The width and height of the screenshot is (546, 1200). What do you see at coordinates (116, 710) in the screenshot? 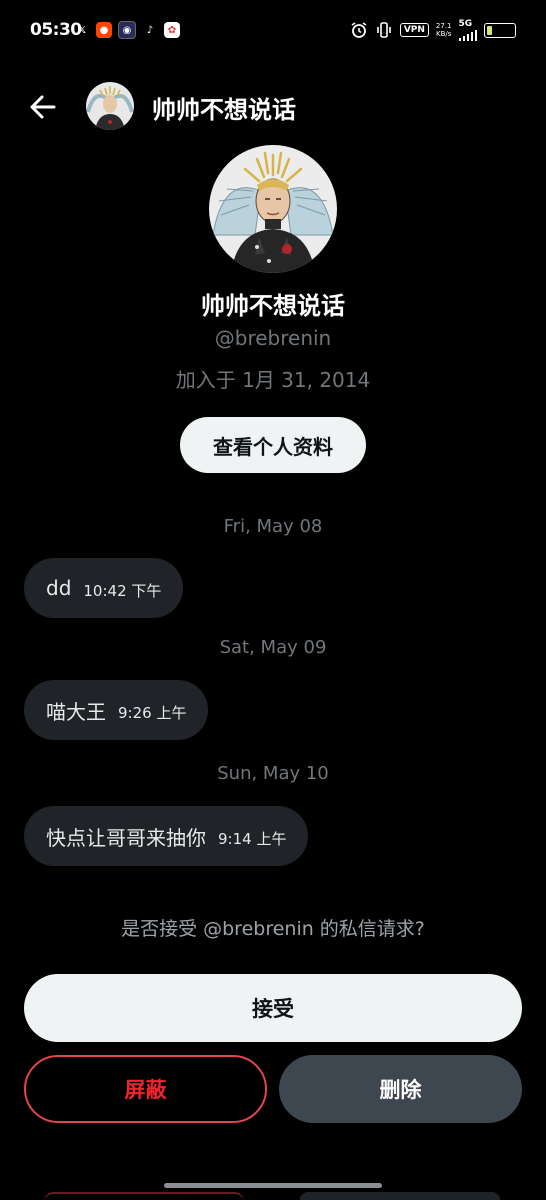
I see `message-bubble: 喵大王 9:26 上午` at bounding box center [116, 710].